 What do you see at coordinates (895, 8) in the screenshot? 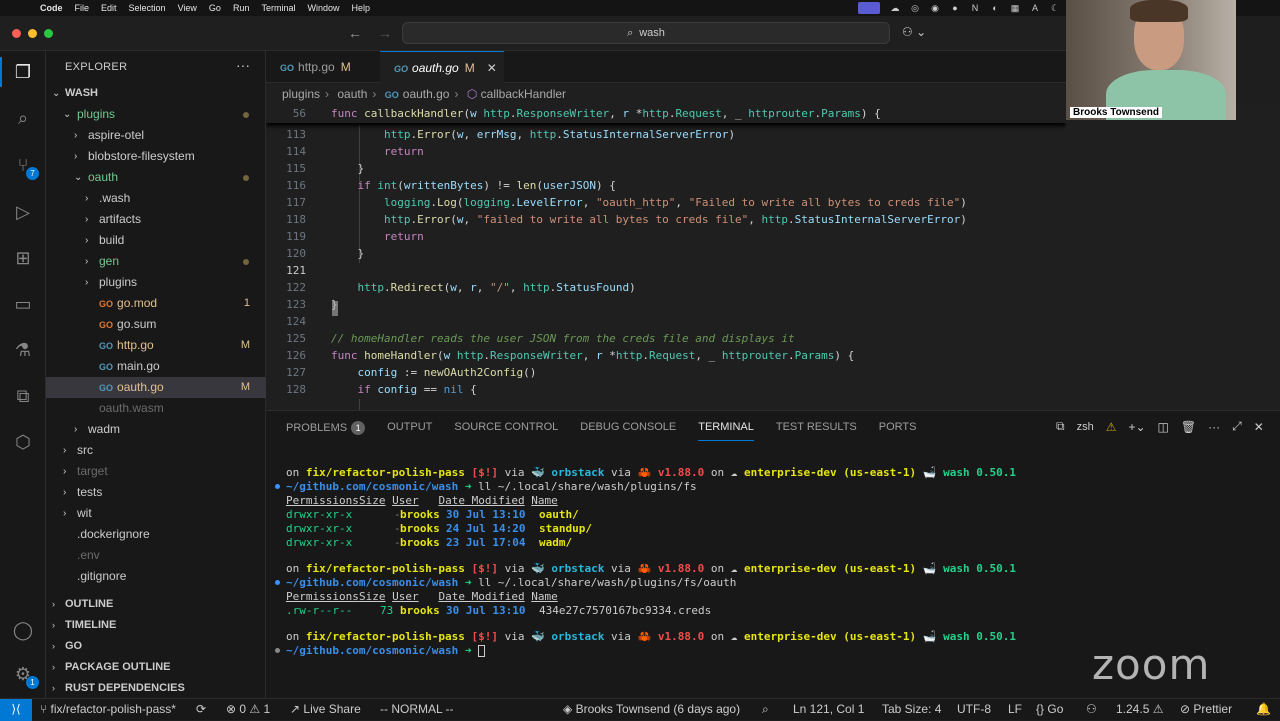
I see `cloud-icon: ☁` at bounding box center [895, 8].